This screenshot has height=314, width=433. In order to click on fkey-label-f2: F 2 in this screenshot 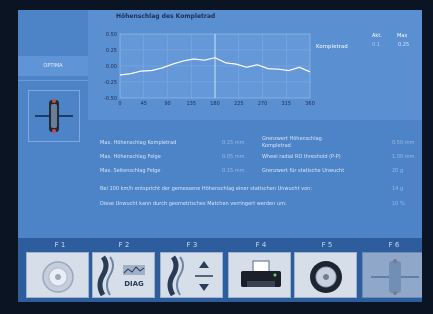, I will do `click(124, 245)`.